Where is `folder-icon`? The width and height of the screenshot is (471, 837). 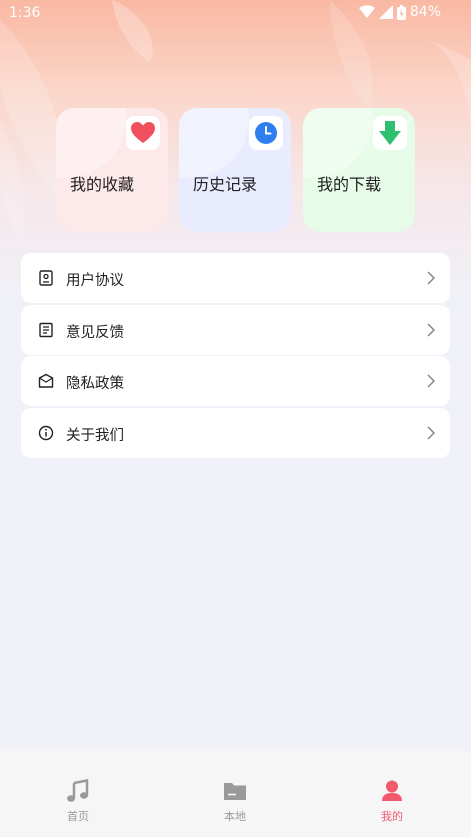
folder-icon is located at coordinates (235, 791).